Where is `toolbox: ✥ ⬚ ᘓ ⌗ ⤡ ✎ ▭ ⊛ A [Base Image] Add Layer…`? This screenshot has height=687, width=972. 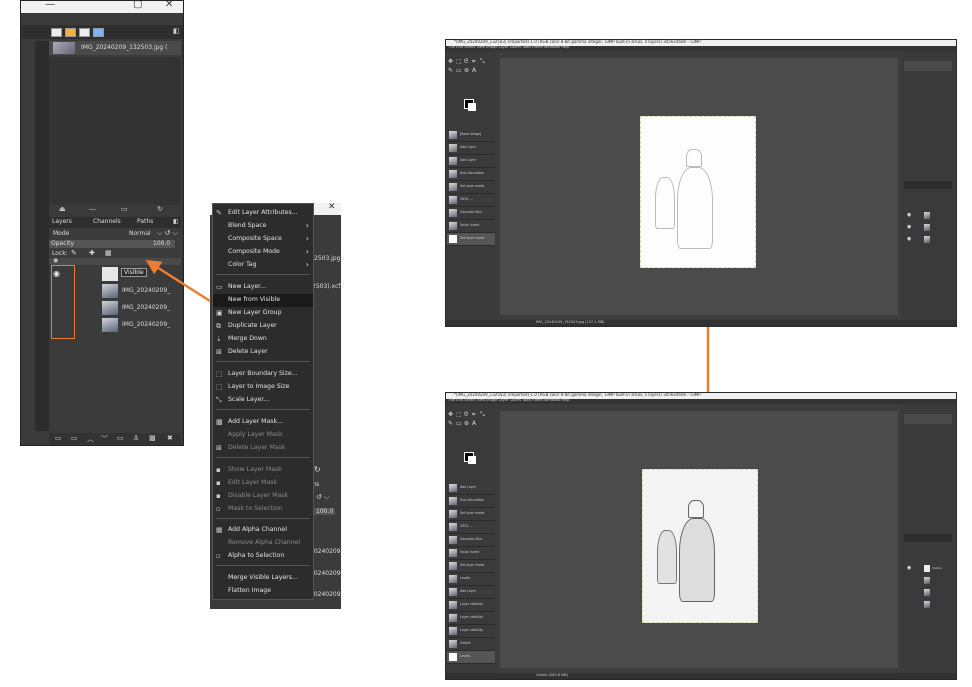 toolbox: ✥ ⬚ ᘓ ⌗ ⤡ ✎ ▭ ⊛ A [Base Image] Add Layer… is located at coordinates (471, 186).